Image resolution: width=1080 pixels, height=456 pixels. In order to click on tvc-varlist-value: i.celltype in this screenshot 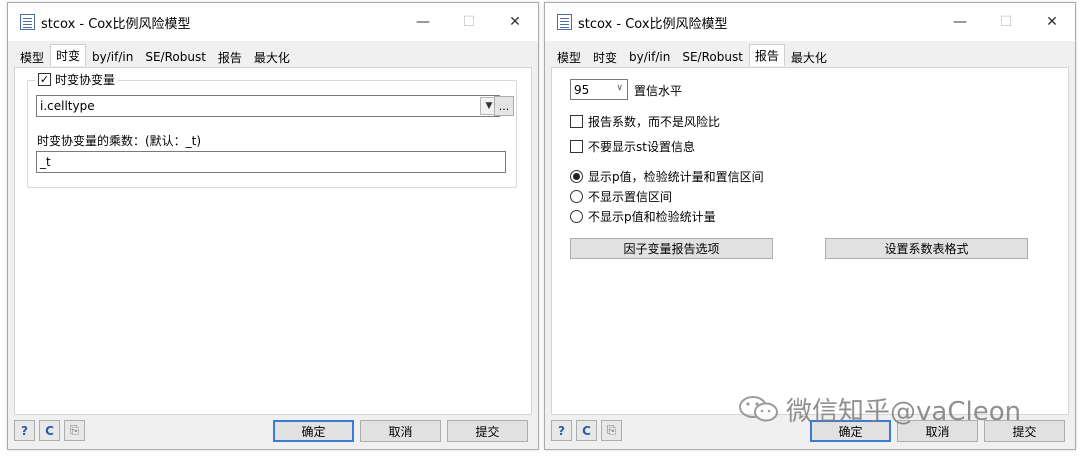, I will do `click(67, 106)`.